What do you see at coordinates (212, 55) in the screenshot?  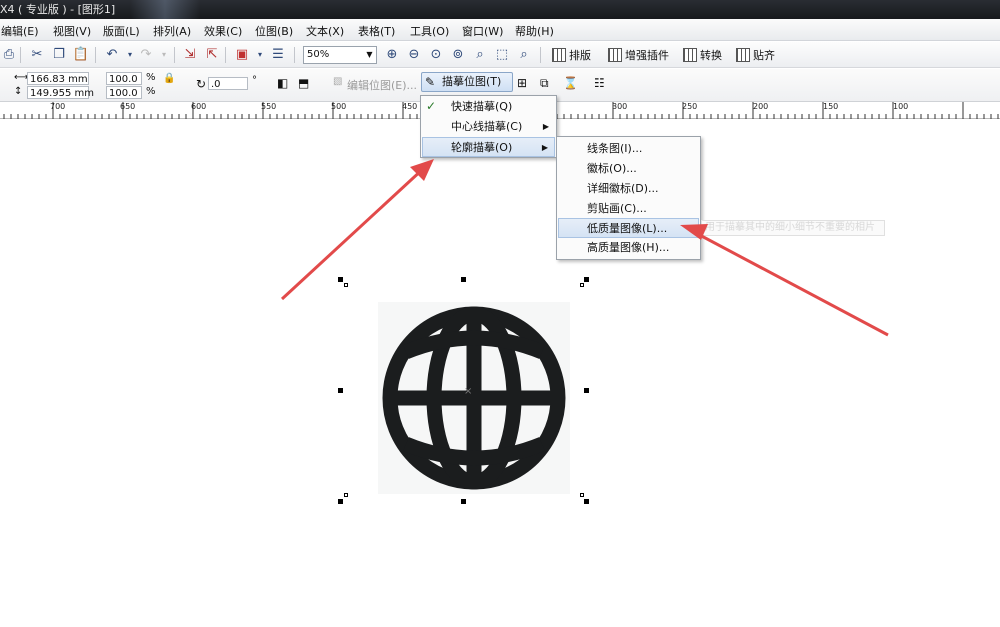 I see `export-icon: ⇱` at bounding box center [212, 55].